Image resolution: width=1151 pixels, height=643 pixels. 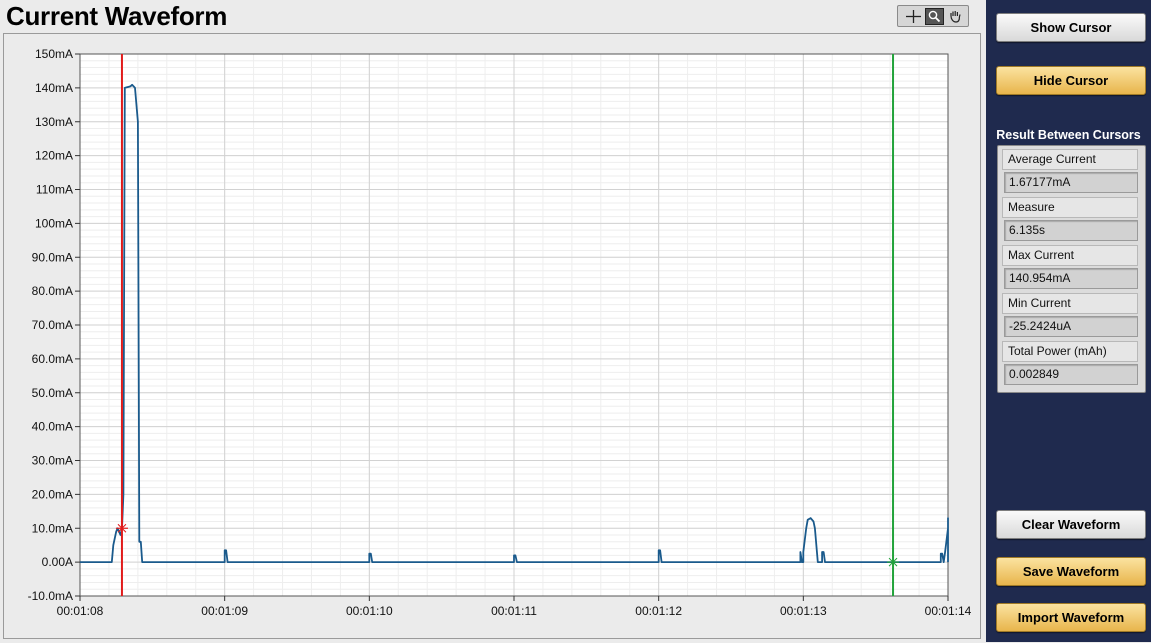 I want to click on min-current-label: Min Current, so click(x=1070, y=303).